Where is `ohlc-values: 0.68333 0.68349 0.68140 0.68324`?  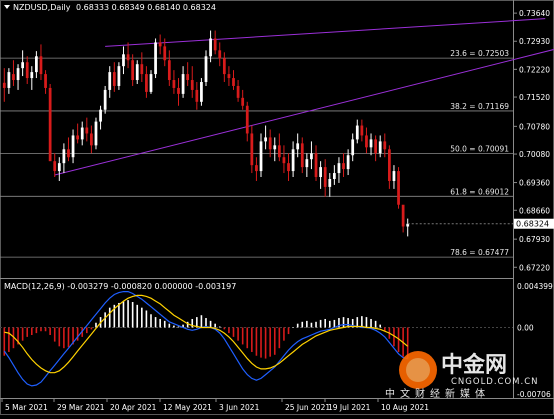
ohlc-values: 0.68333 0.68349 0.68140 0.68324 is located at coordinates (146, 7).